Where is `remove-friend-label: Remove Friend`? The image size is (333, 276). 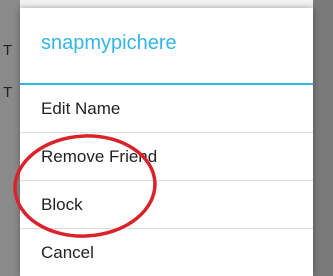
remove-friend-label: Remove Friend is located at coordinates (99, 156).